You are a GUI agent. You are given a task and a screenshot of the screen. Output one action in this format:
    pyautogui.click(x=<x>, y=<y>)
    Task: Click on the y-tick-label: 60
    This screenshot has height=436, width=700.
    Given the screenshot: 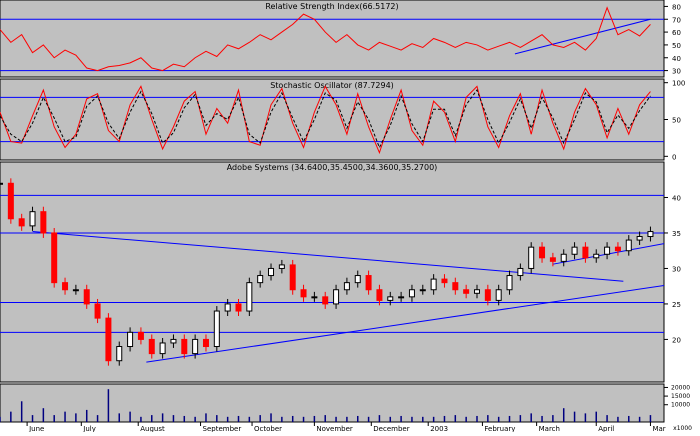 What is the action you would take?
    pyautogui.click(x=676, y=33)
    